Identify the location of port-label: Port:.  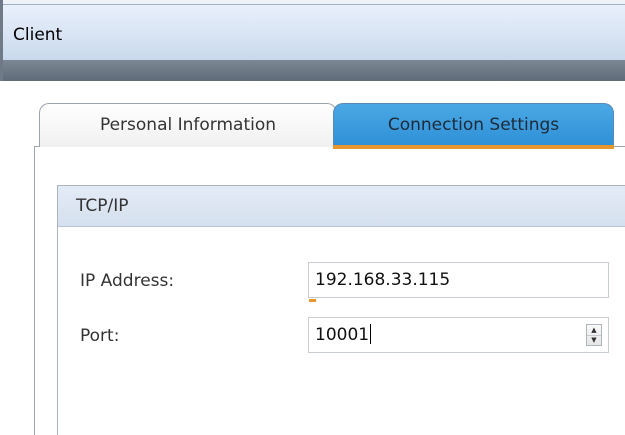
(100, 336).